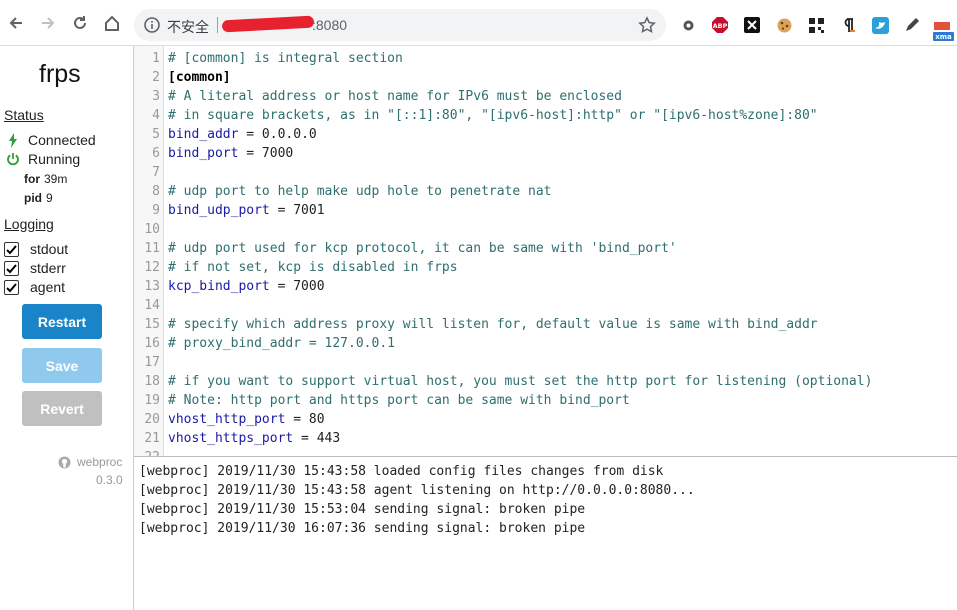 The image size is (957, 610). Describe the element at coordinates (11, 268) in the screenshot. I see `stderr-checkbox` at that location.